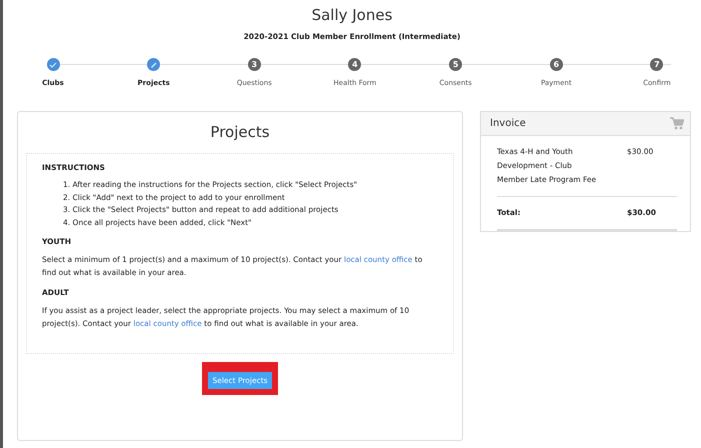 Image resolution: width=701 pixels, height=448 pixels. I want to click on card-title: Projects, so click(240, 132).